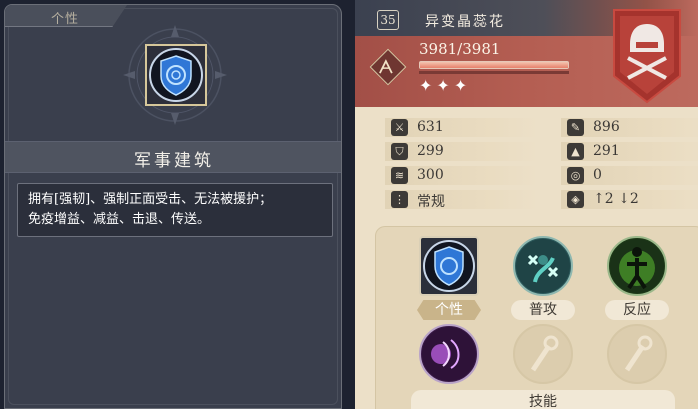 This screenshot has width=698, height=409. Describe the element at coordinates (462, 175) in the screenshot. I see `stat-move: ≋ 300` at that location.